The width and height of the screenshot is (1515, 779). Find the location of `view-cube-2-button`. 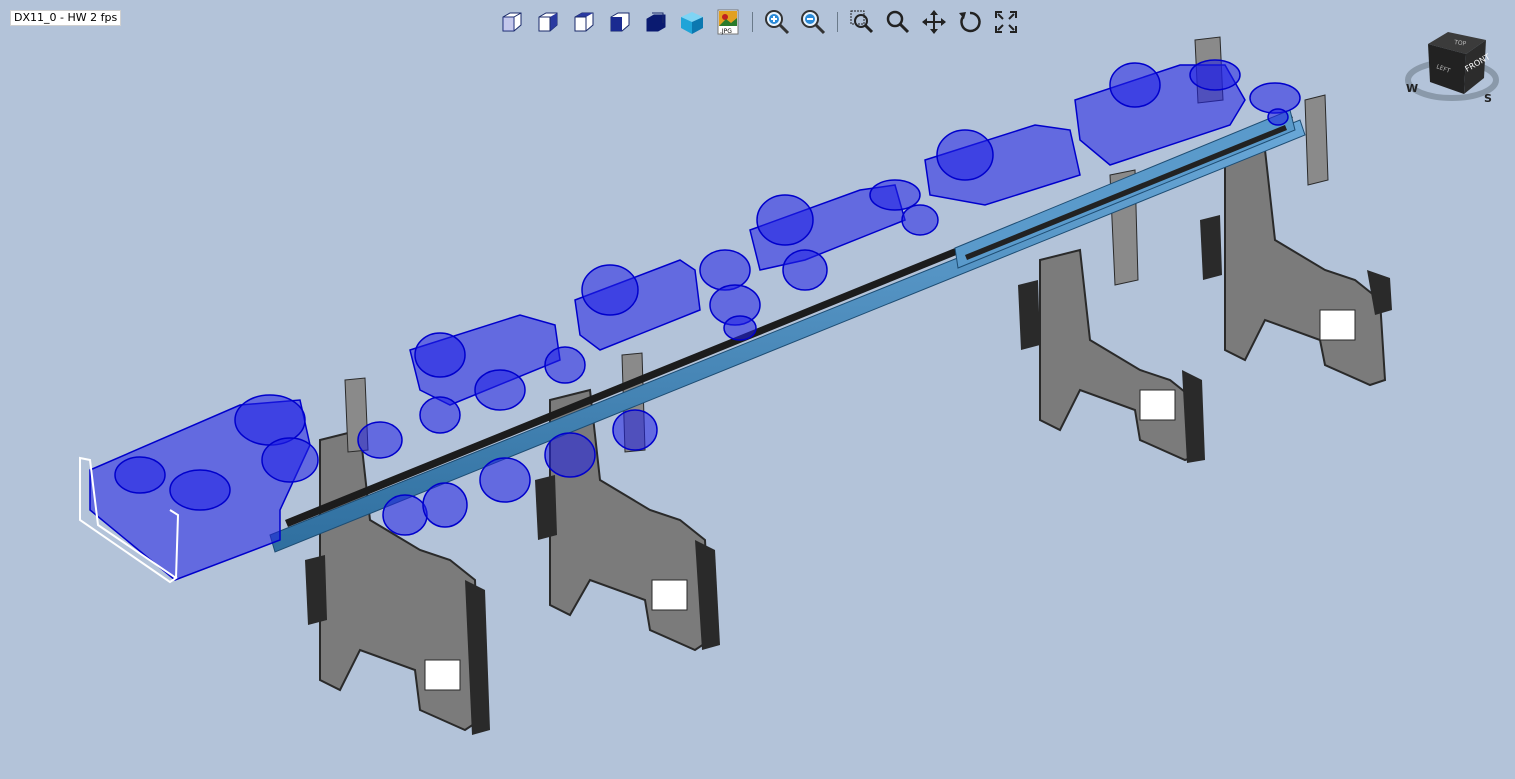

view-cube-2-button is located at coordinates (548, 22).